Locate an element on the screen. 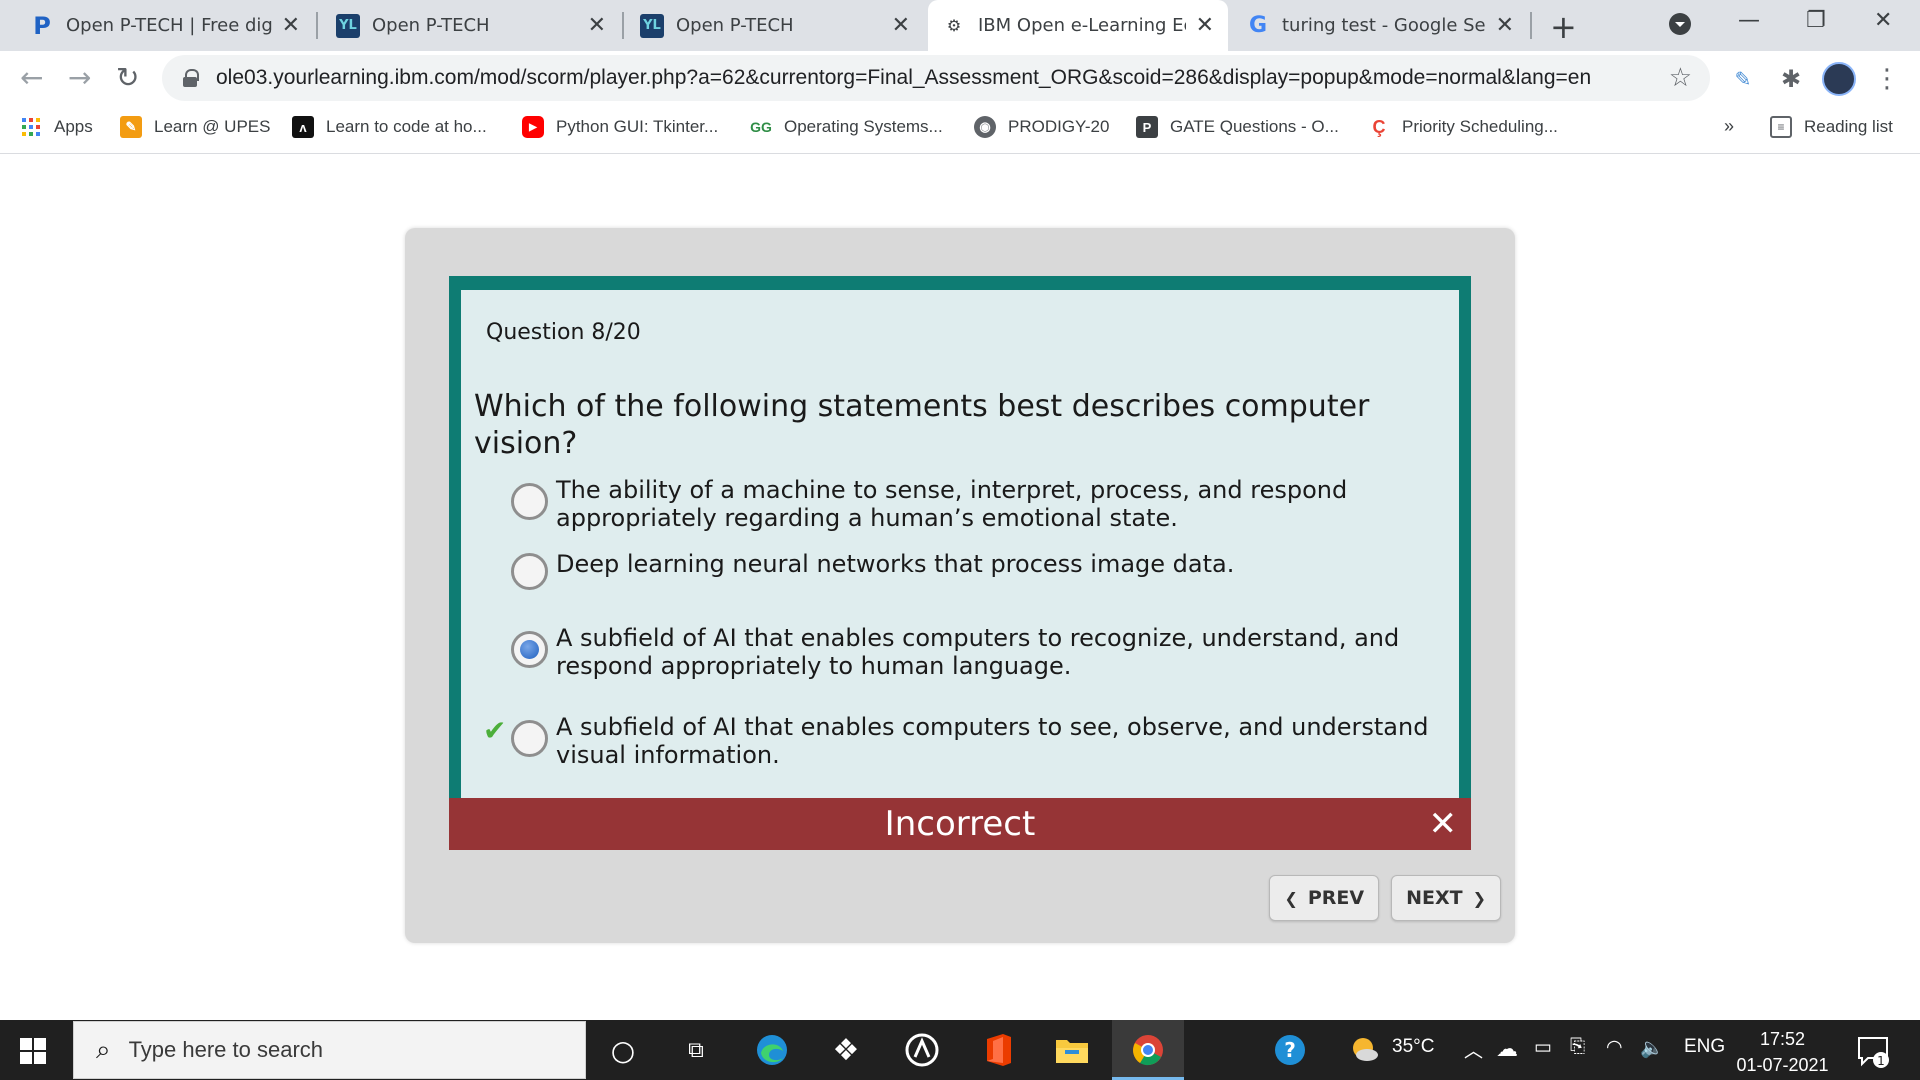  bookmark-label: Apps is located at coordinates (73, 126).